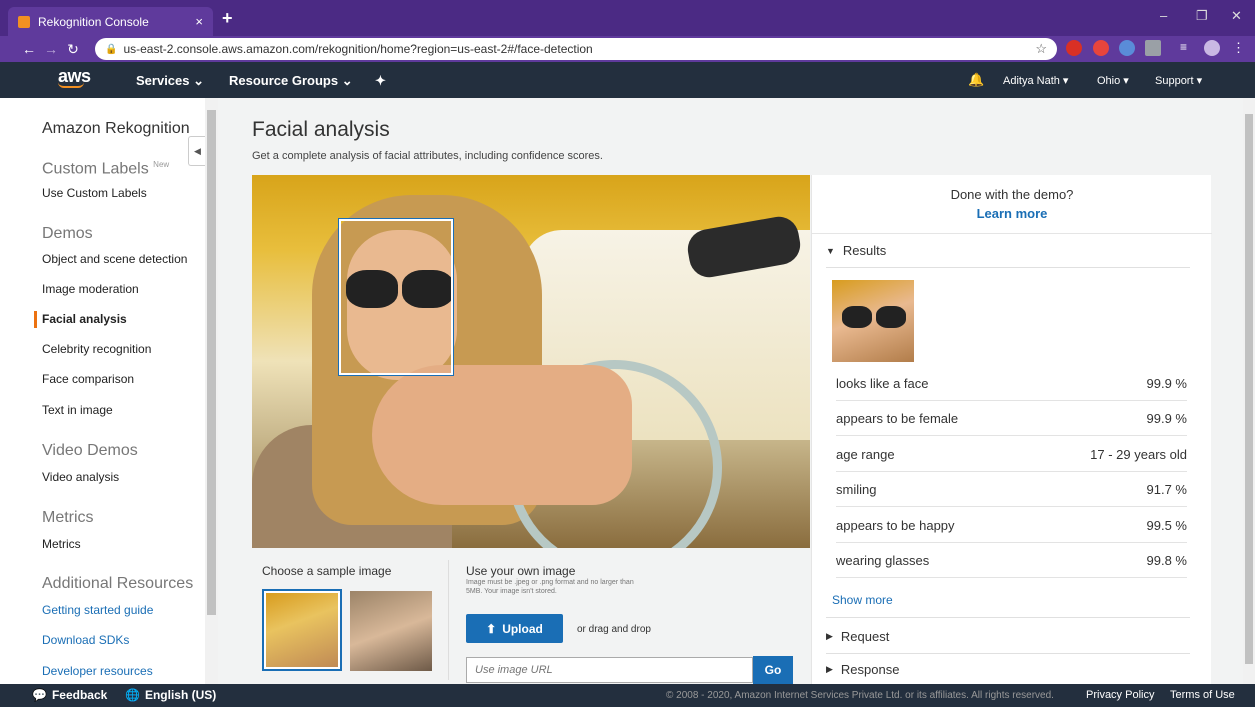  I want to click on tab-close-icon: ×, so click(199, 21).